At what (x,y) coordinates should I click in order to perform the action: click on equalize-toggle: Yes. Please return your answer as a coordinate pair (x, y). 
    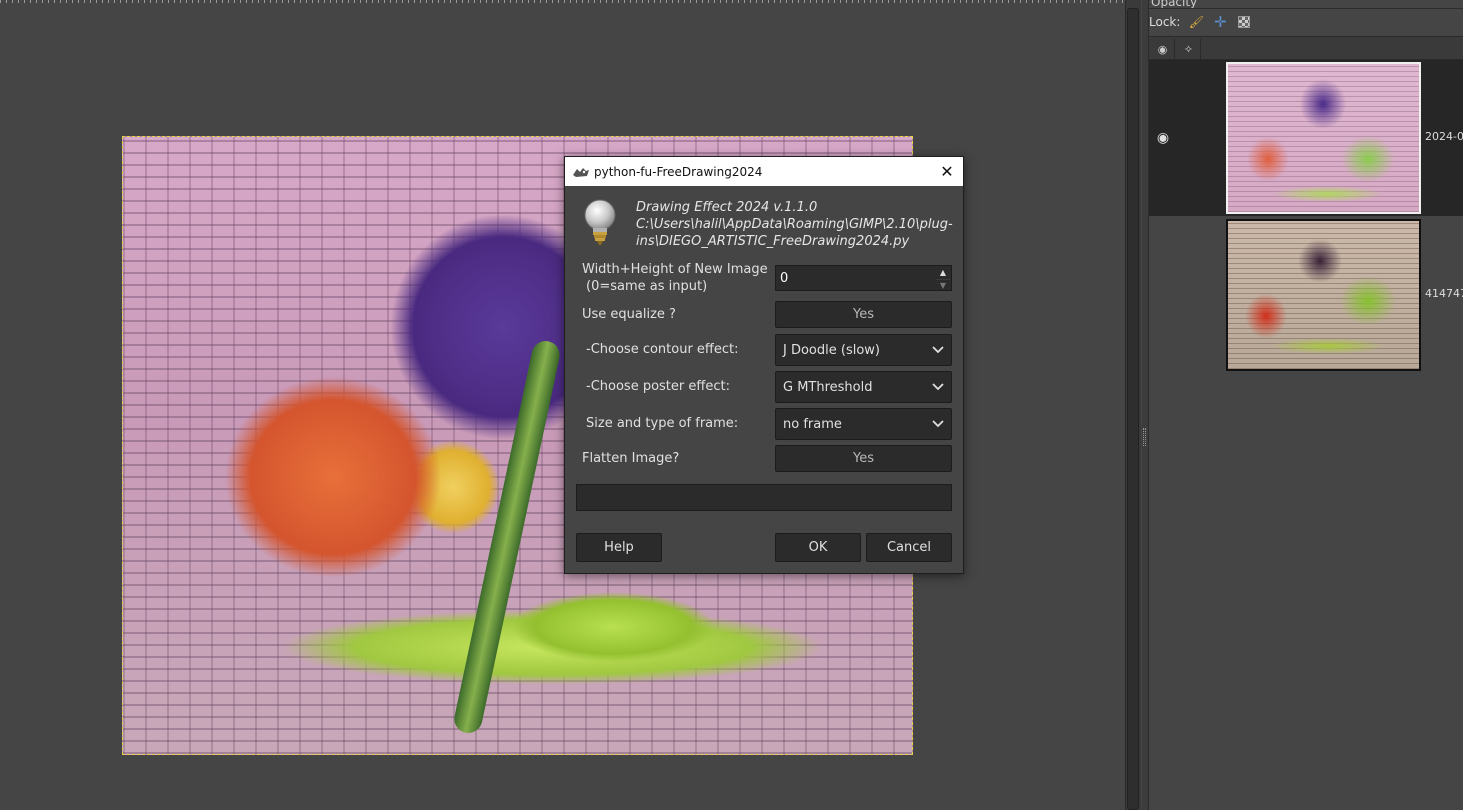
    Looking at the image, I should click on (863, 314).